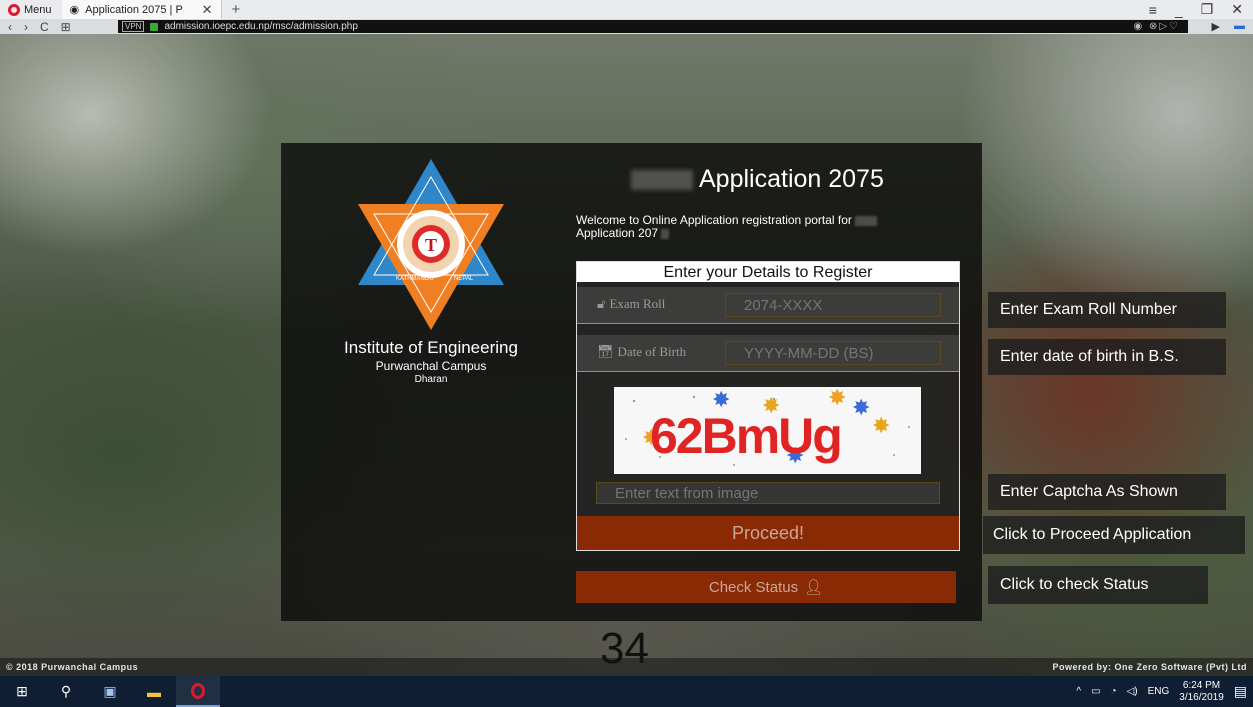 Image resolution: width=1253 pixels, height=707 pixels. Describe the element at coordinates (1159, 691) in the screenshot. I see `language-indicator: ENG` at that location.